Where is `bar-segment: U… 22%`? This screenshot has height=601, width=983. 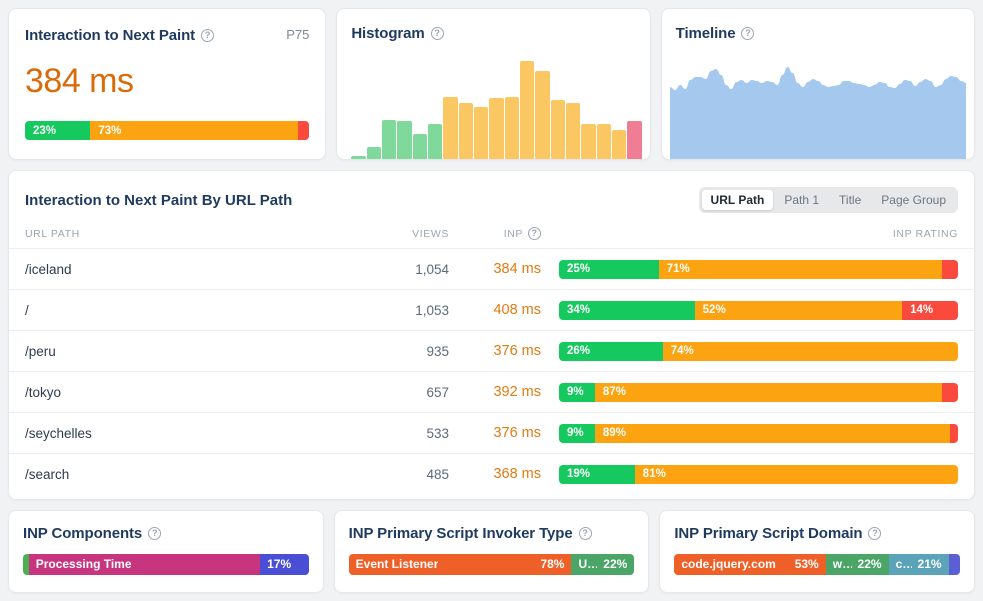 bar-segment: U… 22% is located at coordinates (603, 564).